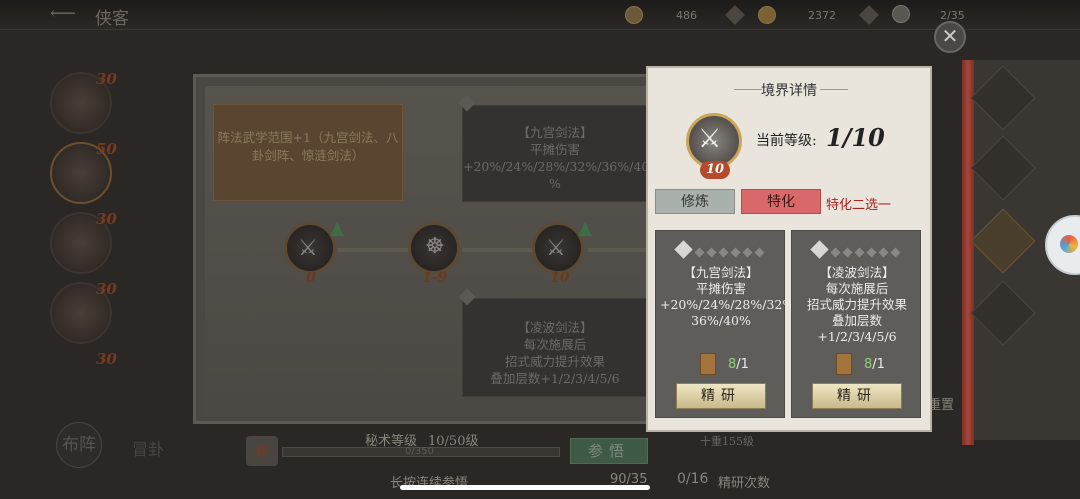  Describe the element at coordinates (555, 132) in the screenshot. I see `skill-card-title: 【九宫剑法】` at that location.